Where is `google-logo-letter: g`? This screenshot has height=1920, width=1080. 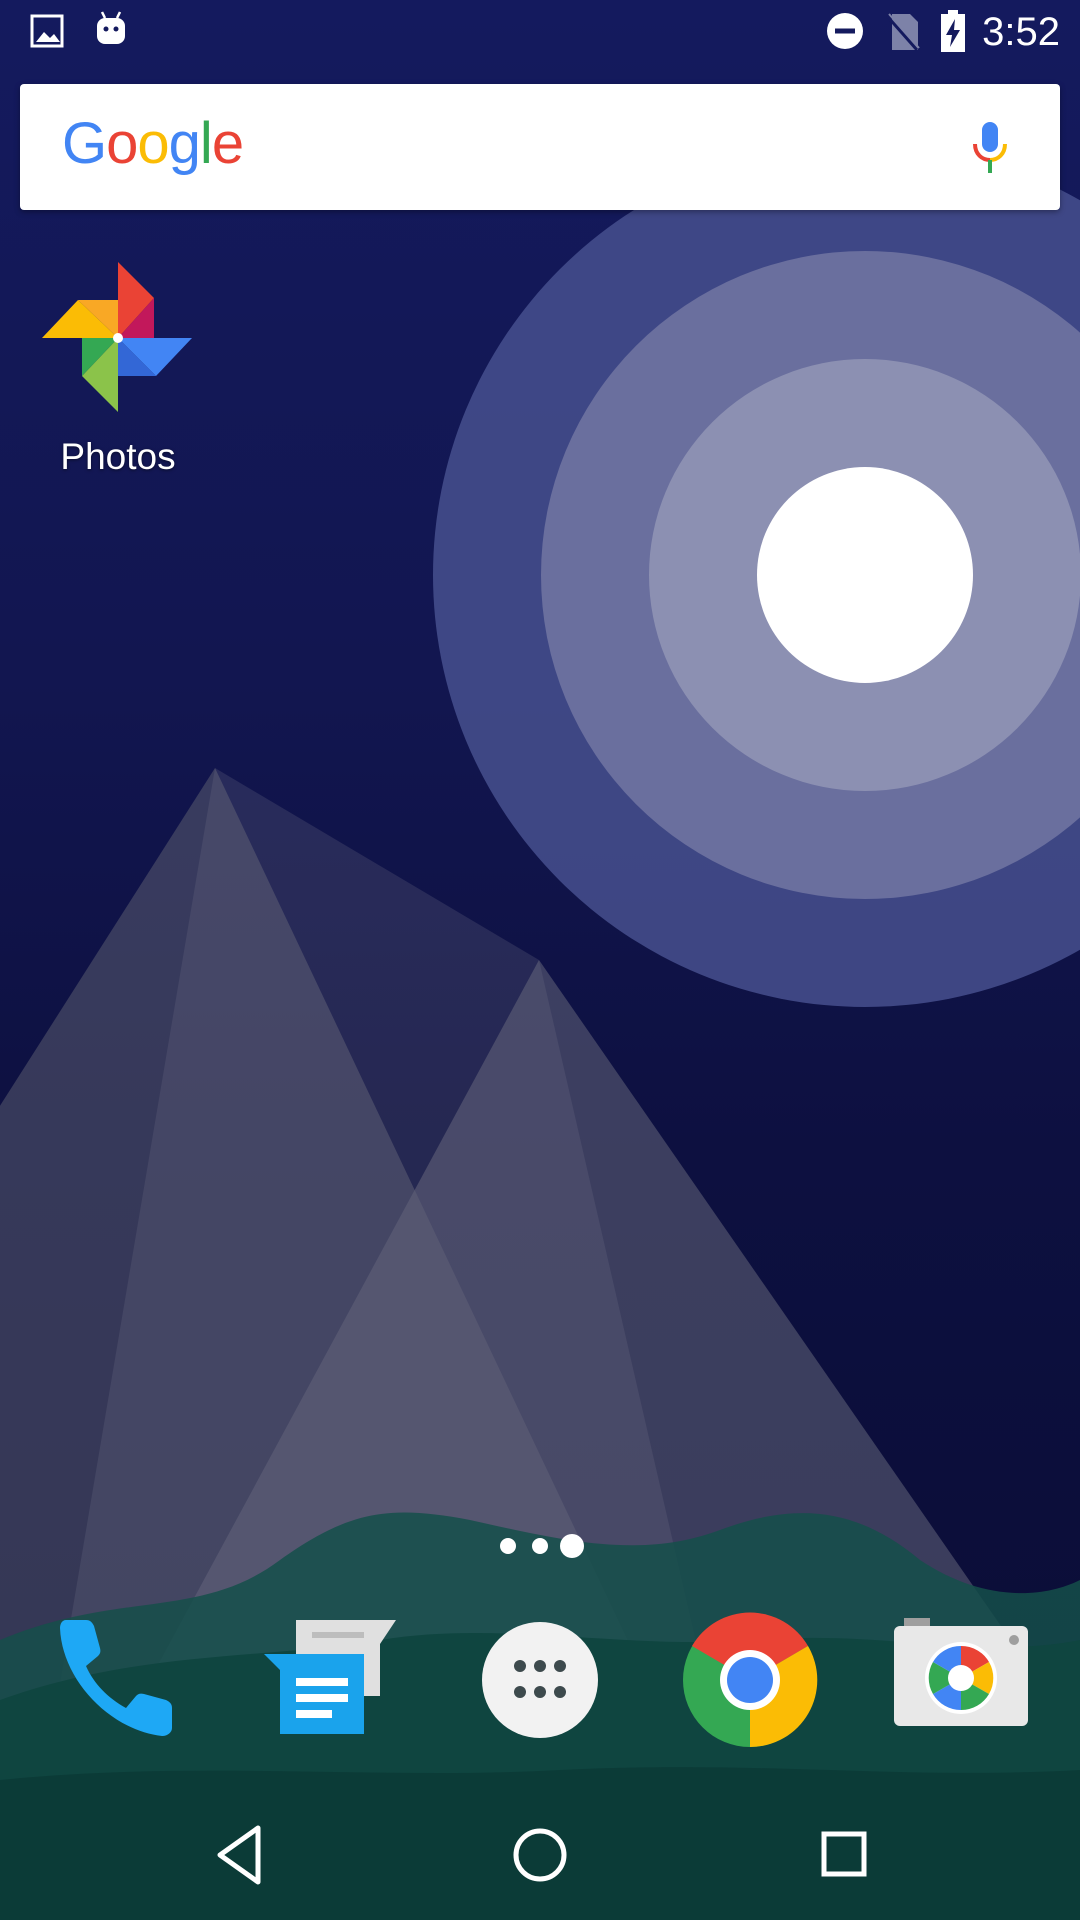
google-logo-letter: g is located at coordinates (184, 143).